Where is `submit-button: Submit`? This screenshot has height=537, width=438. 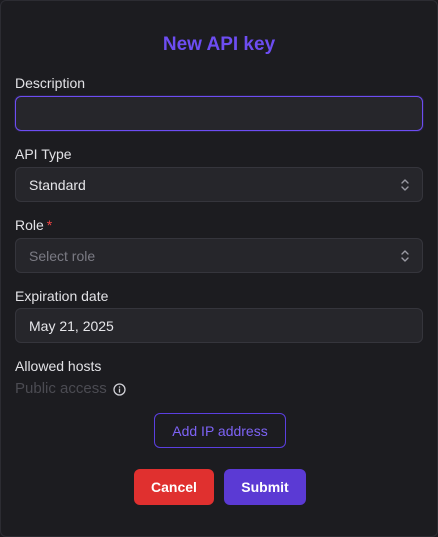
submit-button: Submit is located at coordinates (265, 487).